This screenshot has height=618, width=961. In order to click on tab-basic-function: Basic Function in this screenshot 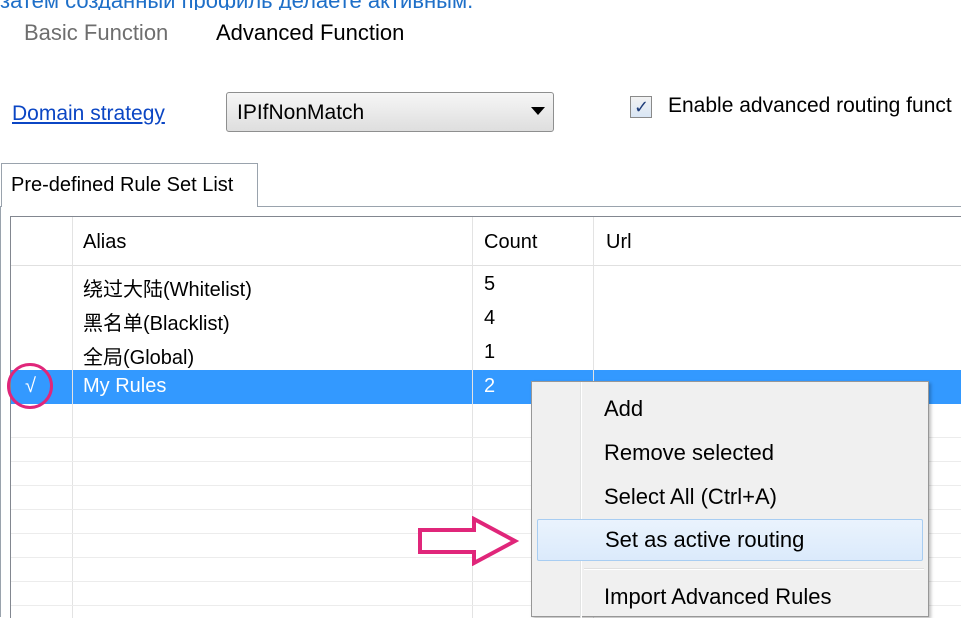, I will do `click(96, 33)`.